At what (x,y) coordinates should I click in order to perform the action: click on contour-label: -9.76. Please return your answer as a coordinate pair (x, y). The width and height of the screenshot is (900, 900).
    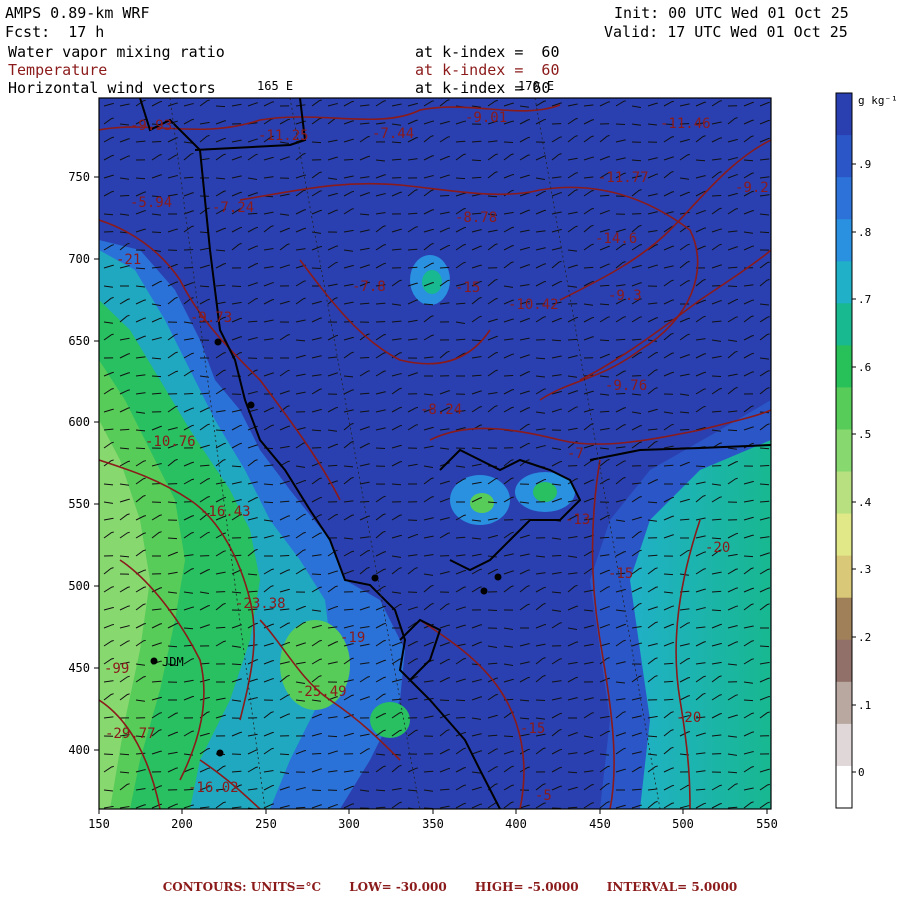
    Looking at the image, I should click on (626, 386).